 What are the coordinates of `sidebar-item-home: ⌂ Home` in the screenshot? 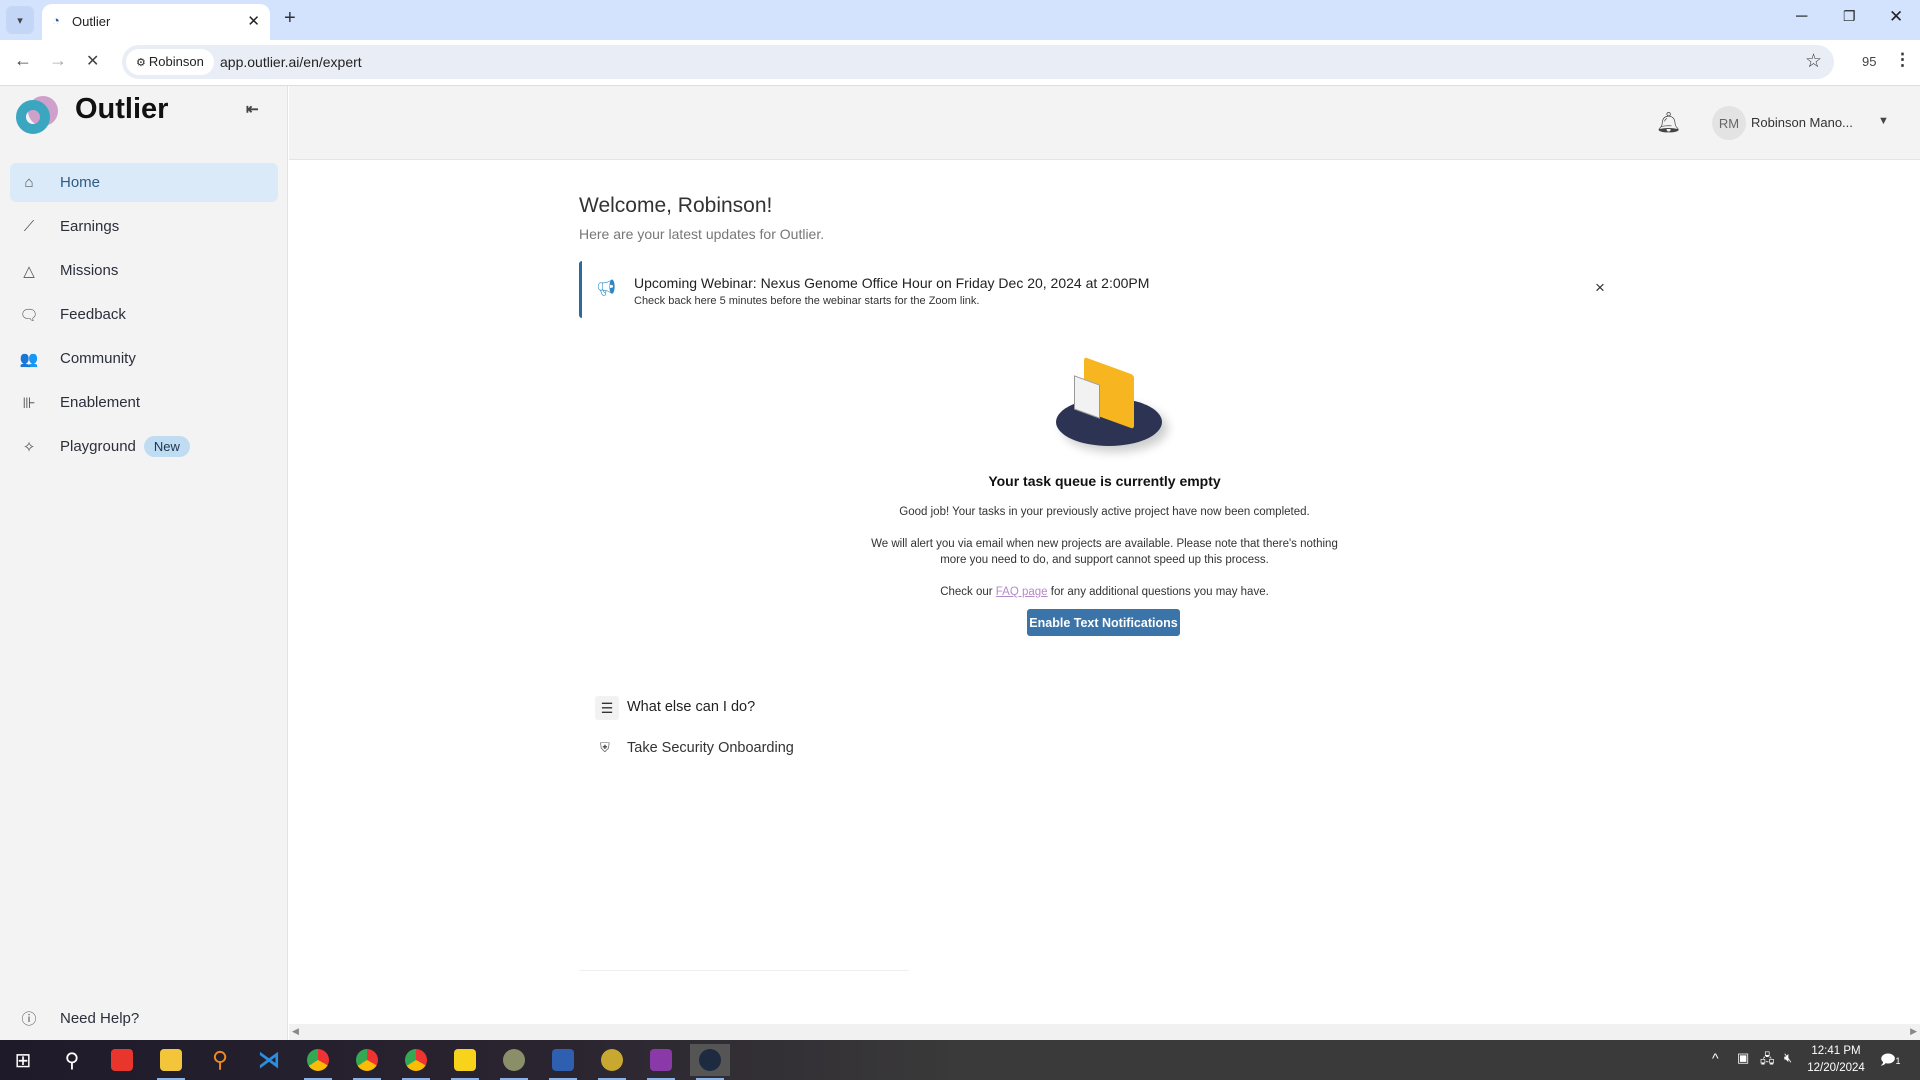 It's located at (144, 182).